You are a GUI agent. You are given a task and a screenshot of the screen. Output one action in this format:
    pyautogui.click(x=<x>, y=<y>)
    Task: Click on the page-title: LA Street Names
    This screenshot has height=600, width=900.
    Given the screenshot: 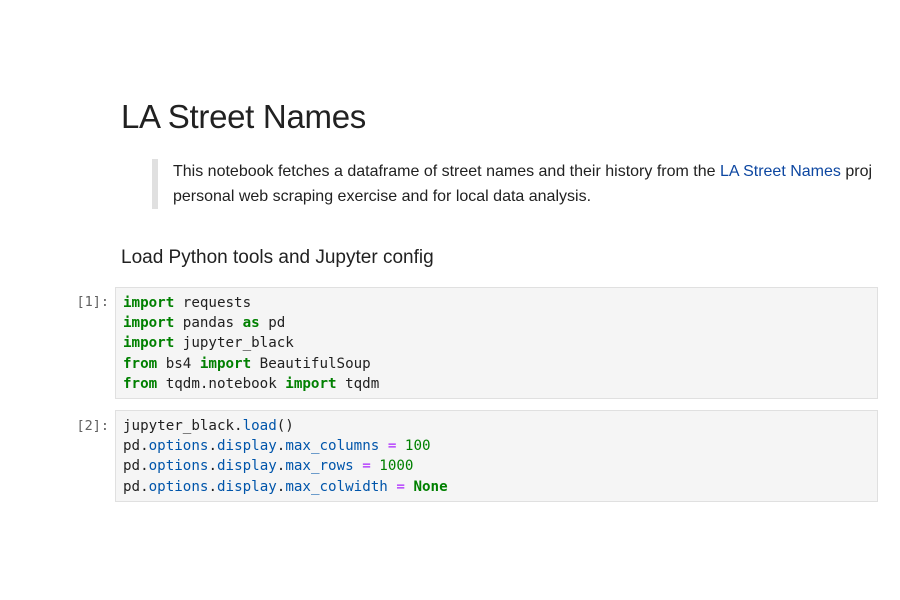 What is the action you would take?
    pyautogui.click(x=243, y=116)
    